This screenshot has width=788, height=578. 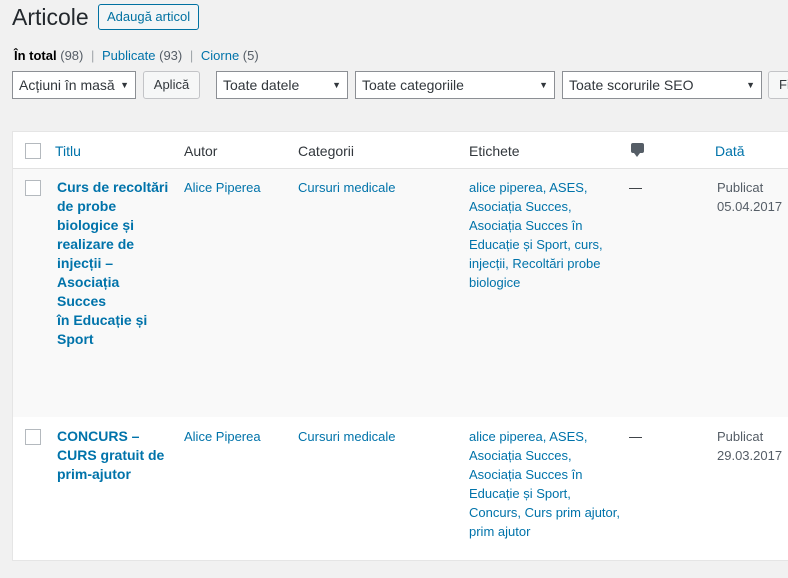 I want to click on filter-button: Fi, so click(x=778, y=85).